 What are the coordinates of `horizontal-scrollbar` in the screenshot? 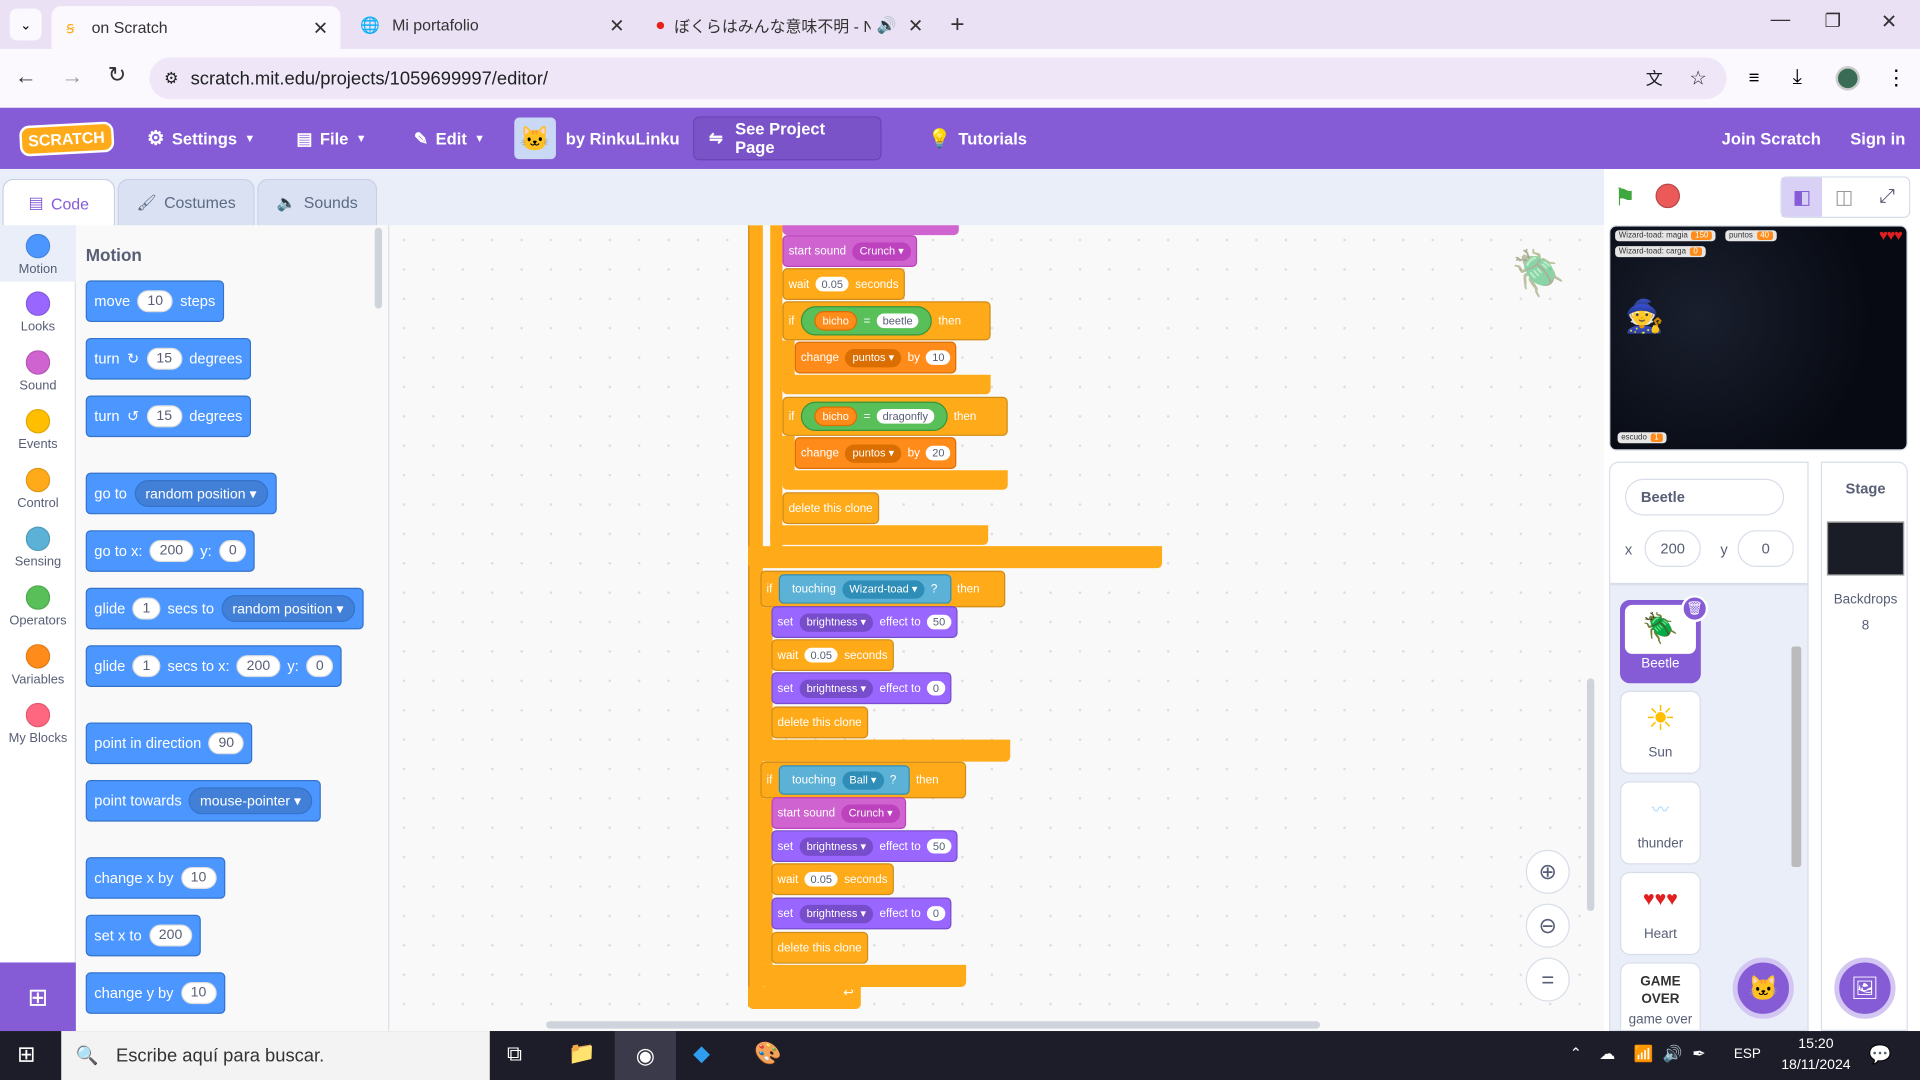 It's located at (933, 1025).